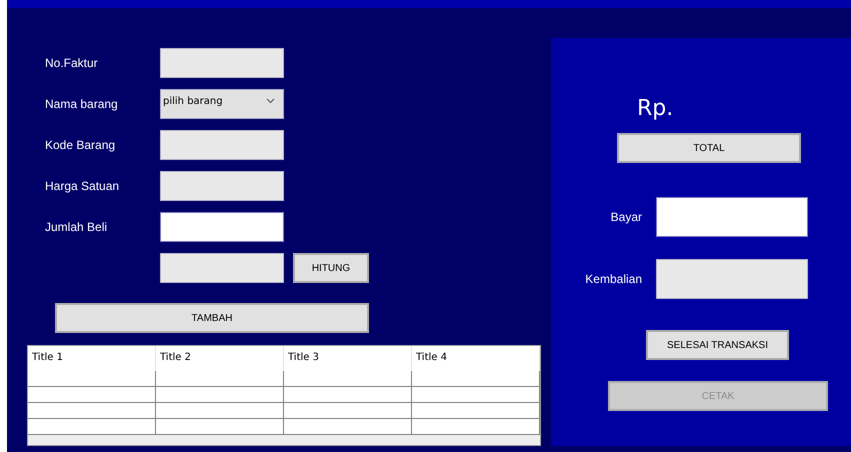 This screenshot has width=851, height=452. I want to click on field-label: Kode Barang, so click(80, 145).